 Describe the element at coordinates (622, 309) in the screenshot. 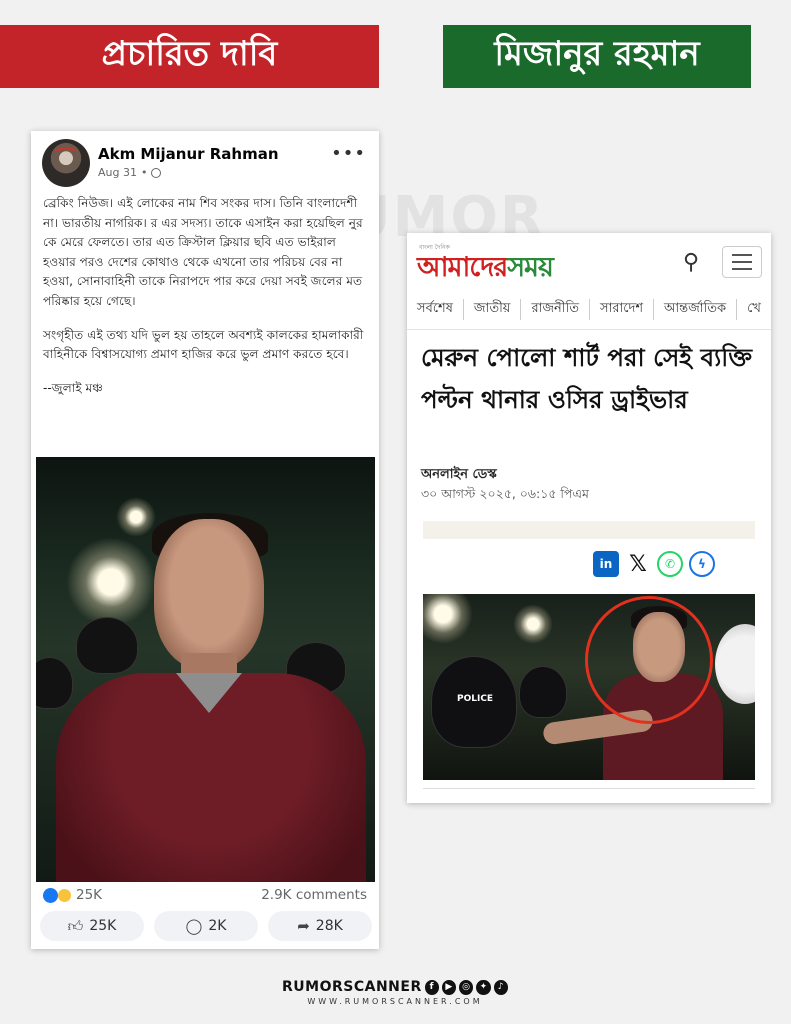

I see `nav-item-countrywide: সারাদেশ` at that location.